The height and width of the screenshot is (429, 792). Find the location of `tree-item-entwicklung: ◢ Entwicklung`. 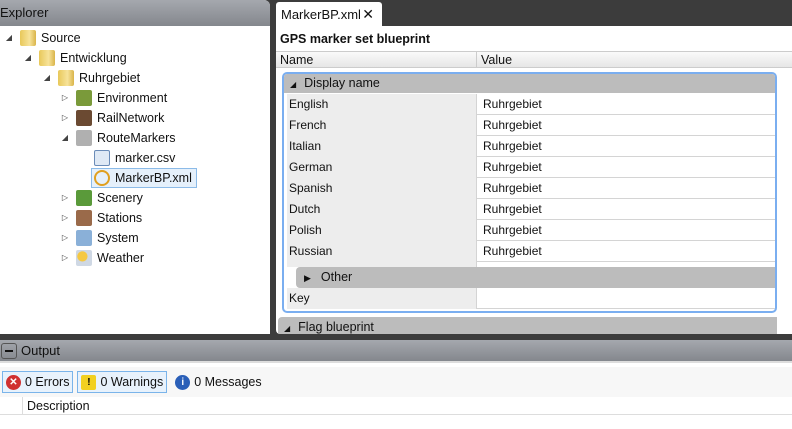

tree-item-entwicklung: ◢ Entwicklung is located at coordinates (75, 58).